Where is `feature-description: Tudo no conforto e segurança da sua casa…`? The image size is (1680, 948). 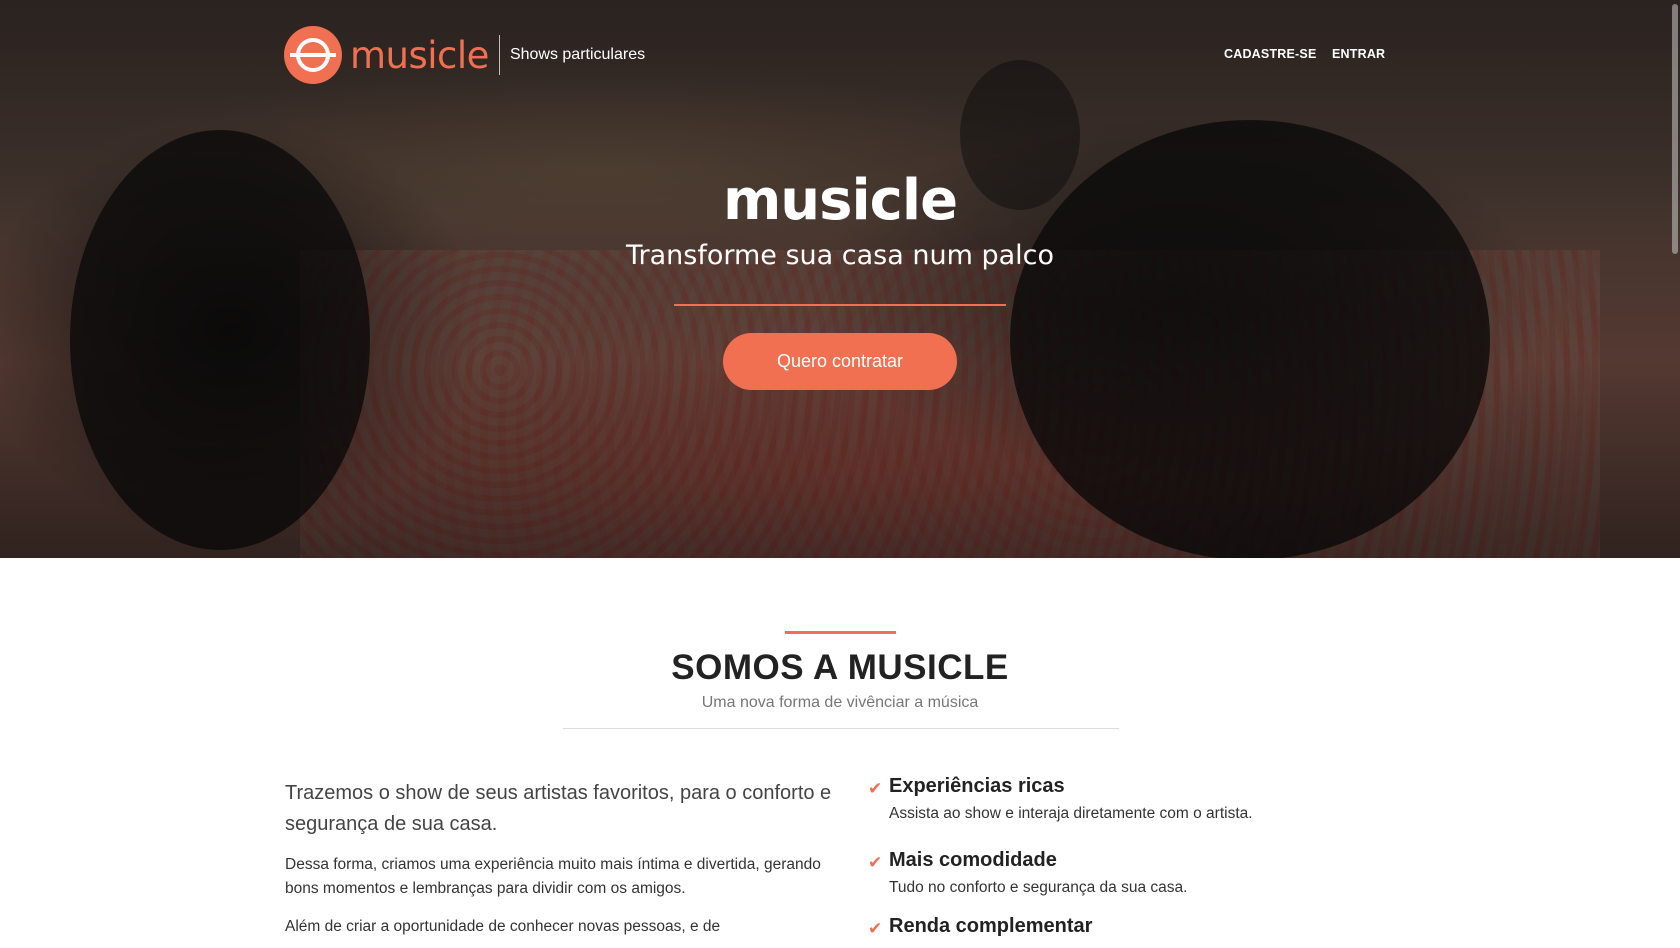
feature-description: Tudo no conforto e segurança da sua casa… is located at coordinates (1038, 887).